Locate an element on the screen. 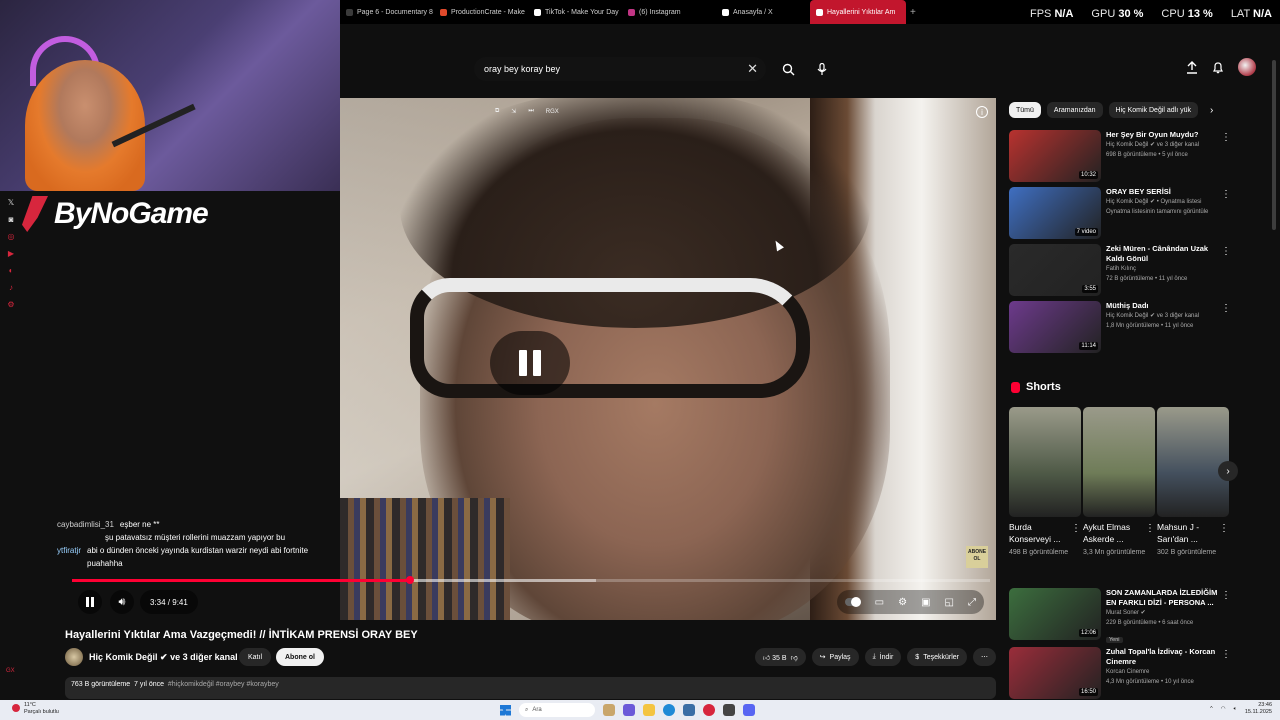 This screenshot has width=1280, height=720. autoplay-toggle is located at coordinates (852, 602).